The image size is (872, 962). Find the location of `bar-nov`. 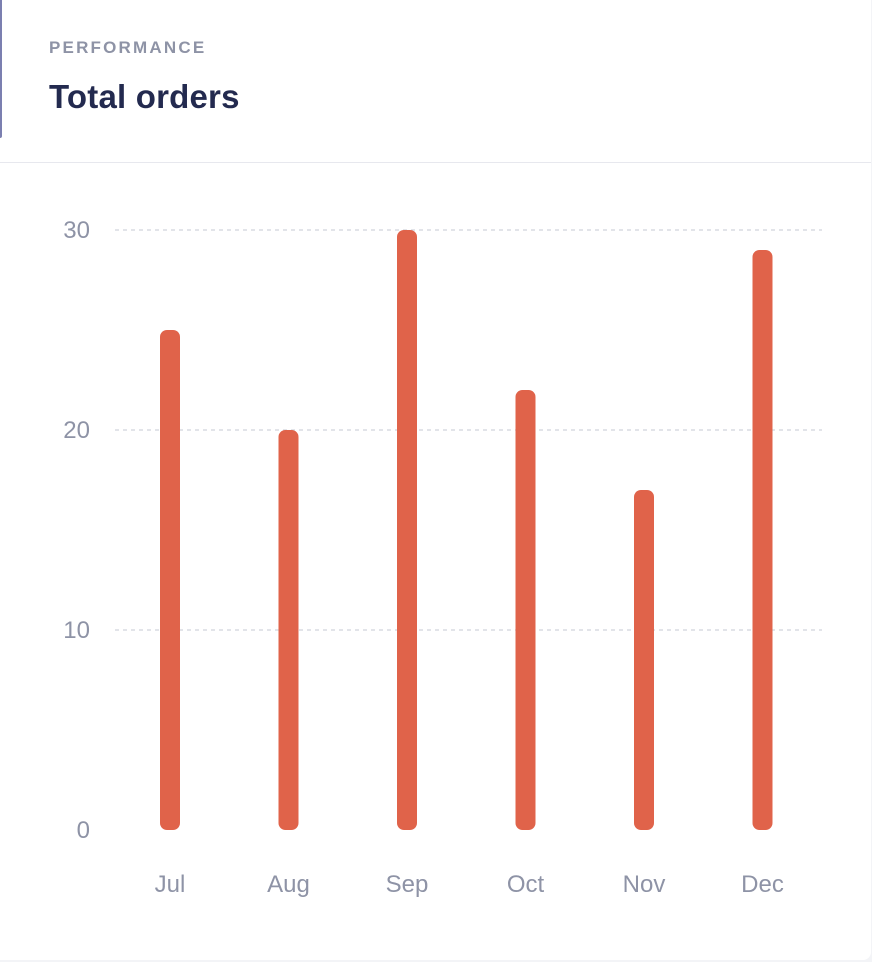

bar-nov is located at coordinates (644, 660).